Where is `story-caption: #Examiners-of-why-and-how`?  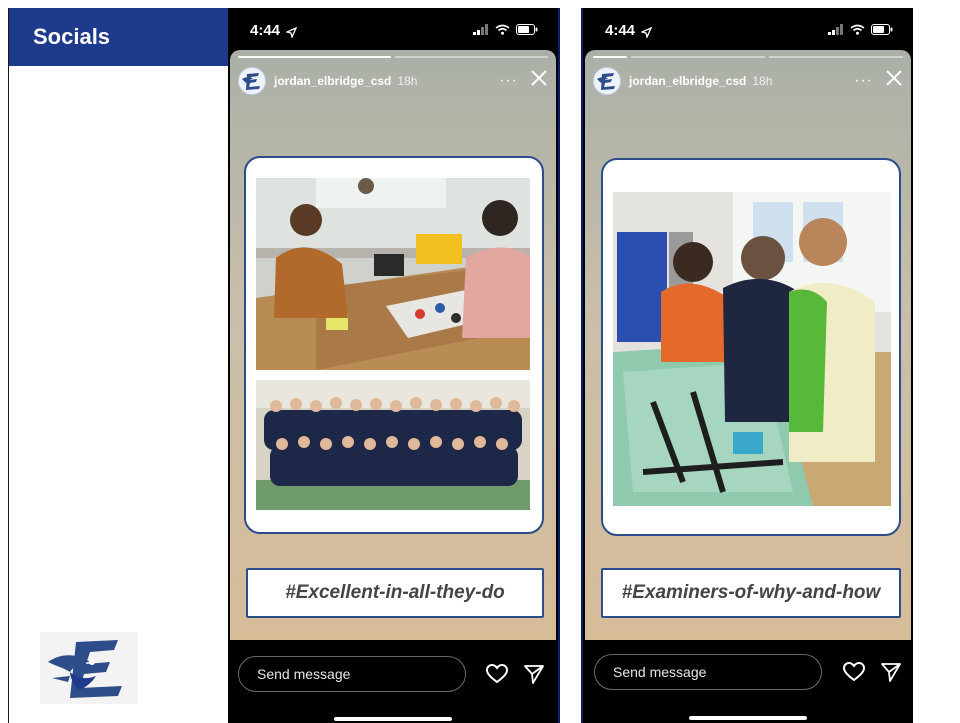 story-caption: #Examiners-of-why-and-how is located at coordinates (751, 593).